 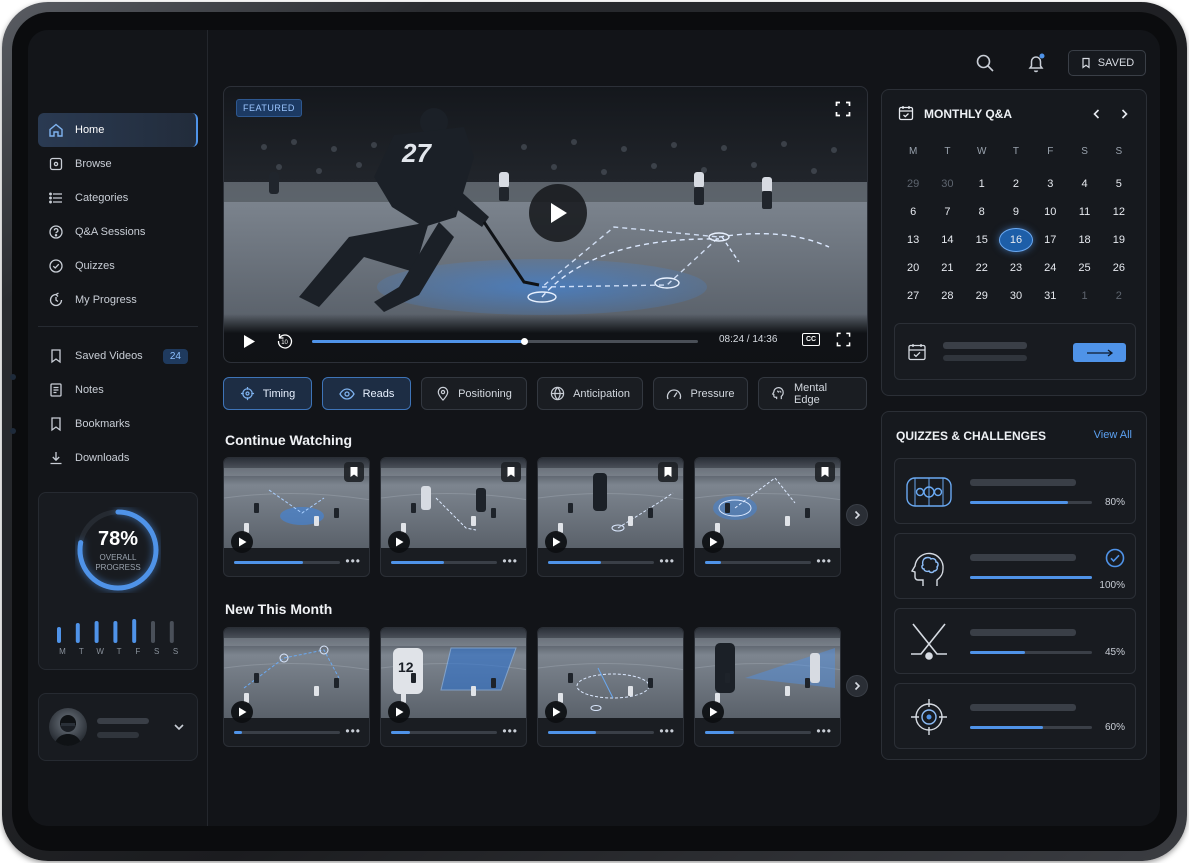 I want to click on calendar-day: 28, so click(x=947, y=296).